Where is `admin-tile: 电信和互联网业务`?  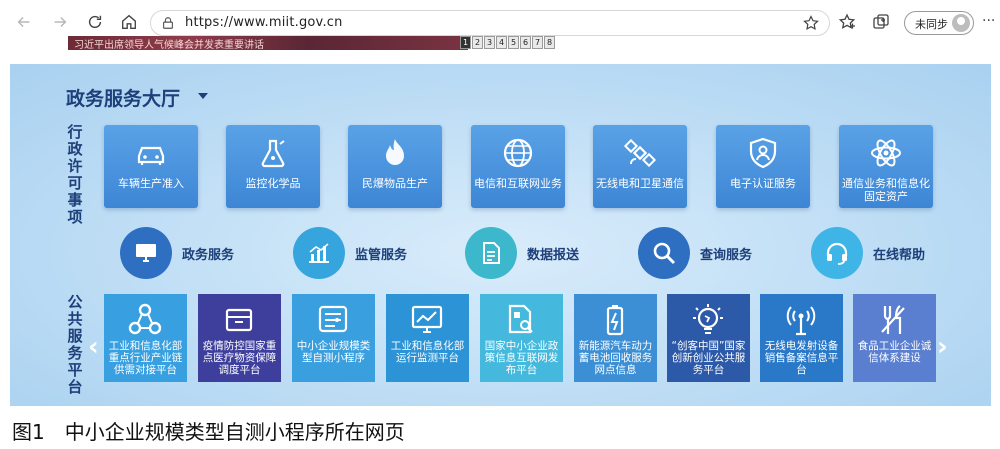 admin-tile: 电信和互联网业务 is located at coordinates (518, 166).